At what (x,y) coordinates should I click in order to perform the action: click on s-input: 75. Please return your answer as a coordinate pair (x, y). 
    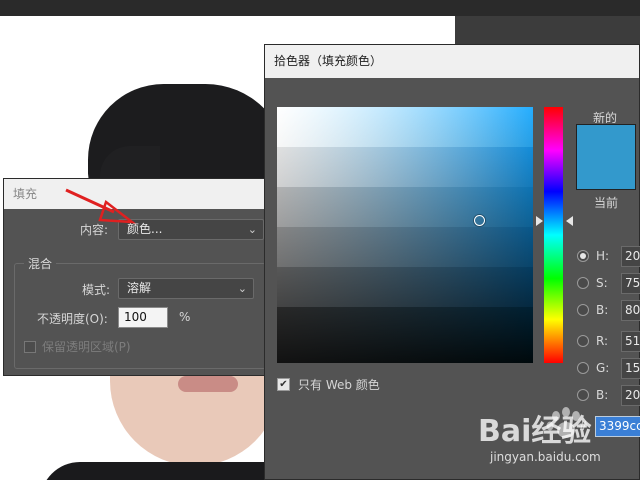
    Looking at the image, I should click on (630, 283).